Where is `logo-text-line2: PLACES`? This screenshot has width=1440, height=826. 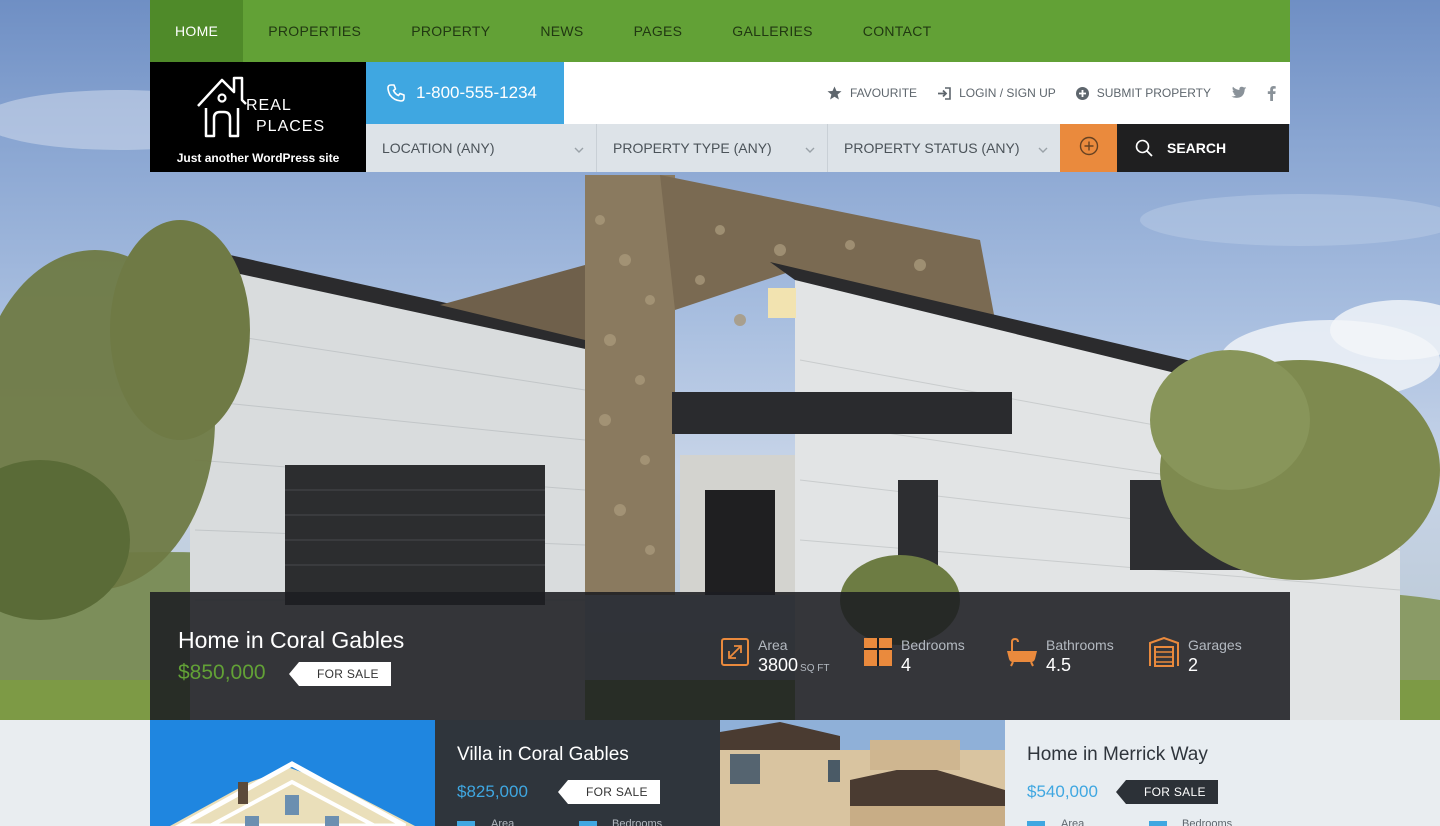 logo-text-line2: PLACES is located at coordinates (291, 126).